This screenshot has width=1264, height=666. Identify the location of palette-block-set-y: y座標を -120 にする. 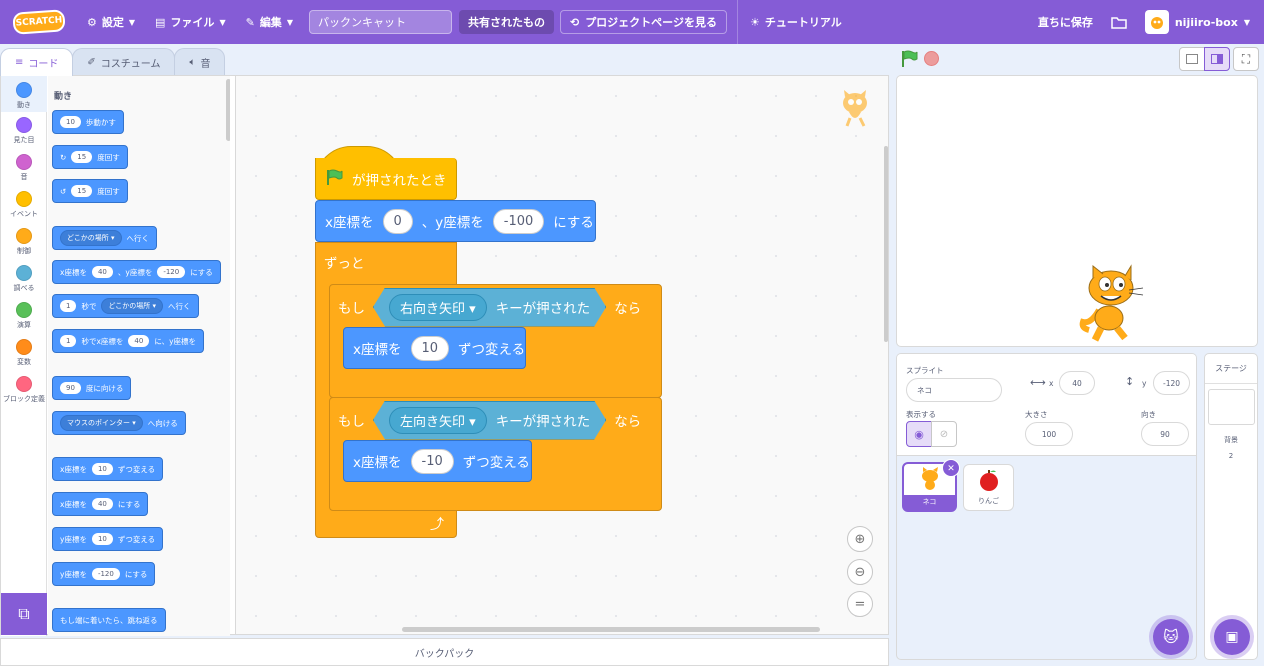
(104, 574).